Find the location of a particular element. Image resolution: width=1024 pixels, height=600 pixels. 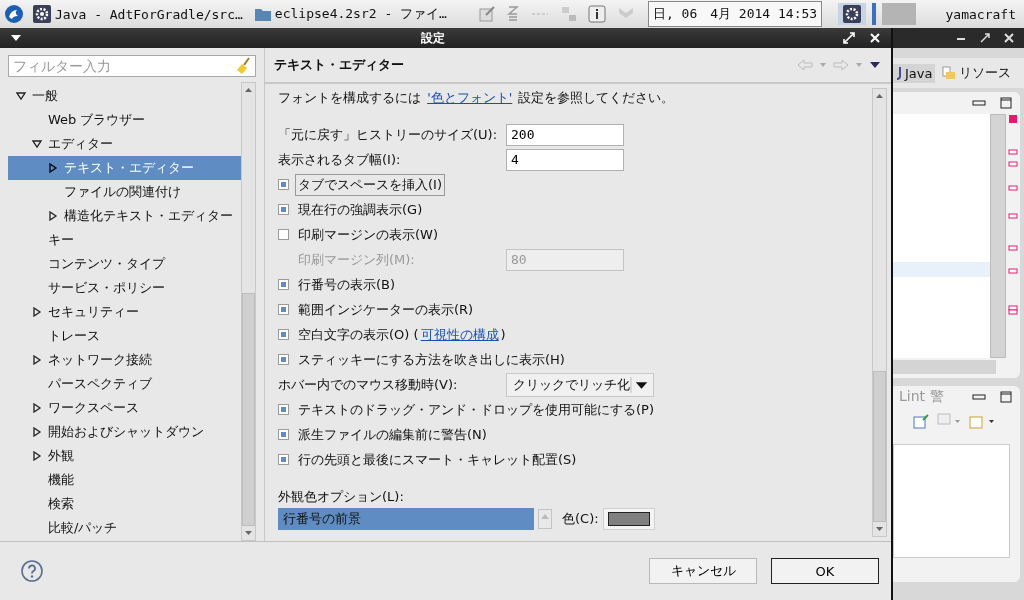

window-export-icon is located at coordinates (982, 421).